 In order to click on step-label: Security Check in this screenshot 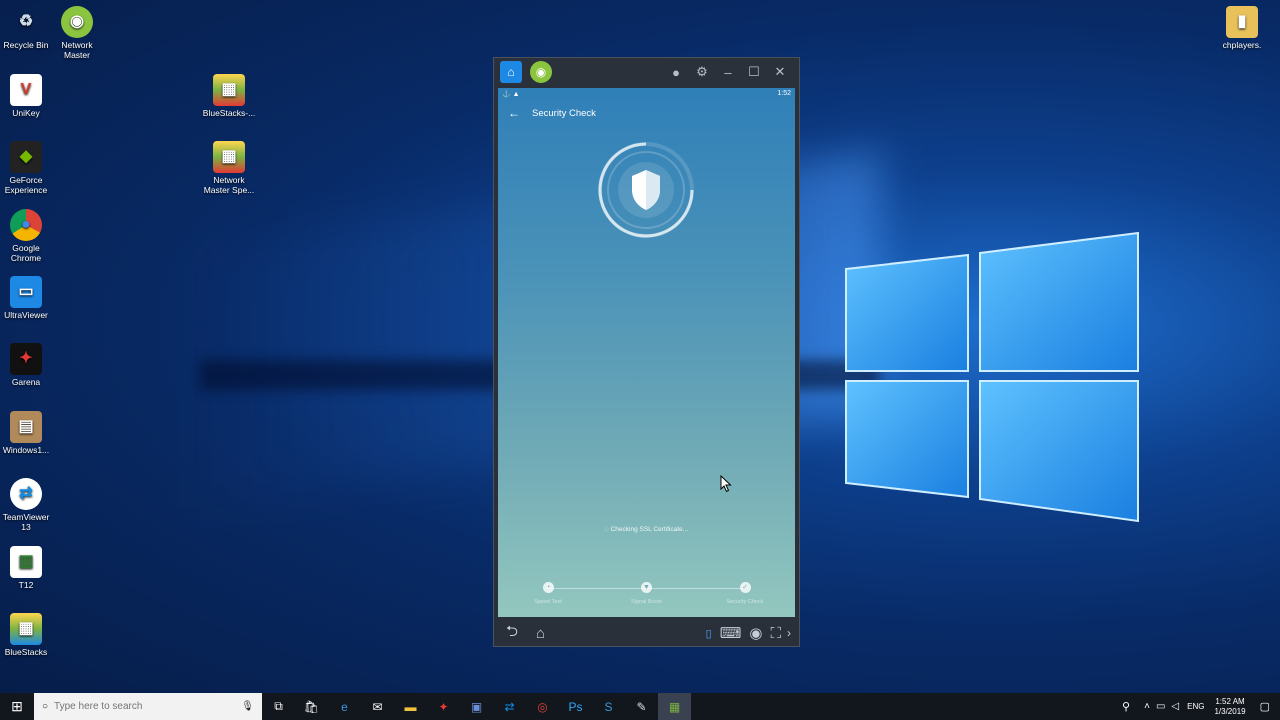, I will do `click(745, 602)`.